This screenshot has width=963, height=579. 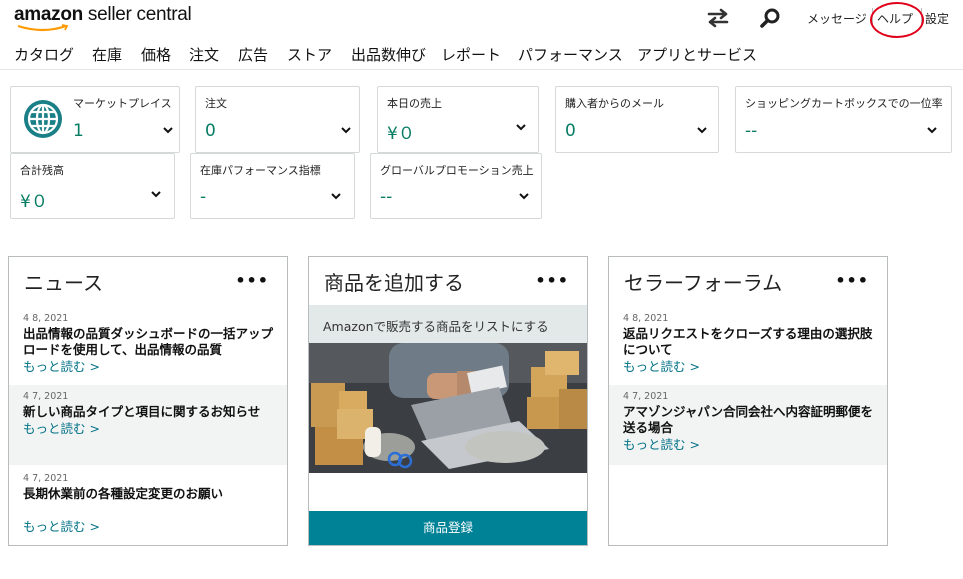 I want to click on logo-brand: amazon, so click(x=48, y=14).